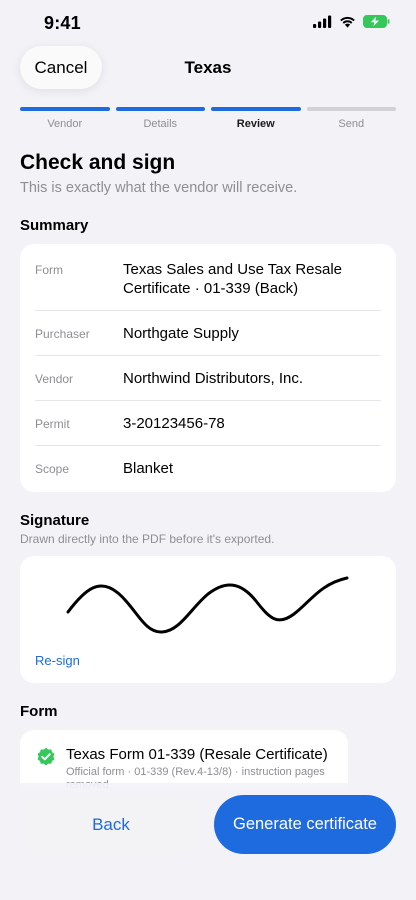  Describe the element at coordinates (65, 124) in the screenshot. I see `step-label: Vendor` at that location.